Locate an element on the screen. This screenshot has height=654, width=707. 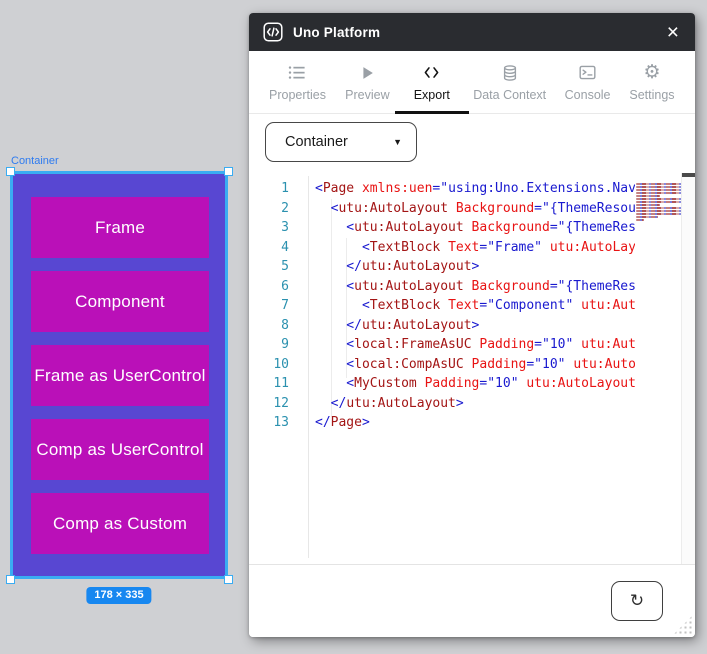
scrollbar-thumb is located at coordinates (688, 175).